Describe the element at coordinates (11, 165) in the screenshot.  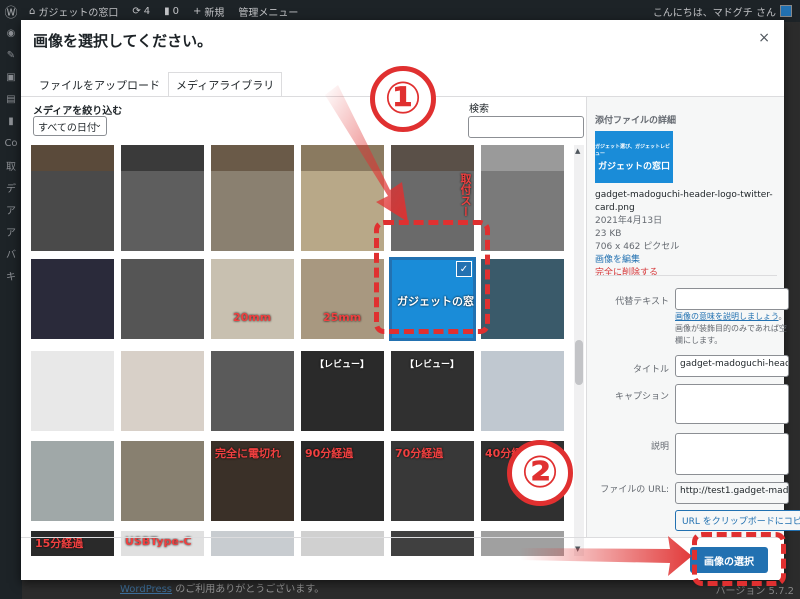
I see `admin-menu-item: 取` at that location.